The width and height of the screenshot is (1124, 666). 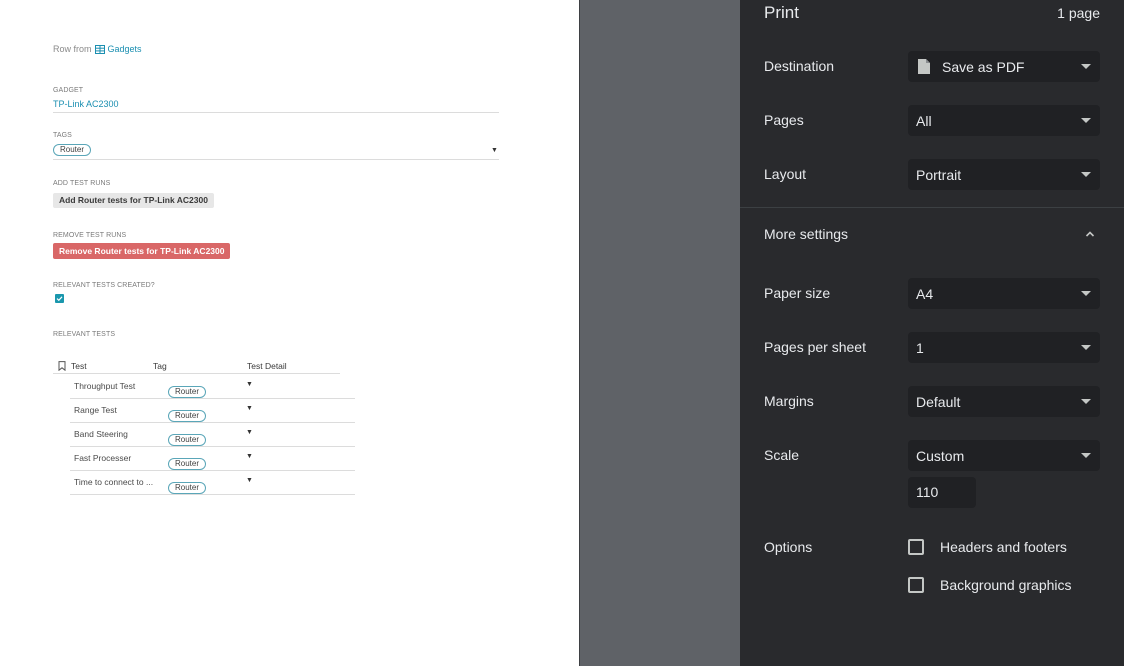 I want to click on pages-label: Pages, so click(x=784, y=120).